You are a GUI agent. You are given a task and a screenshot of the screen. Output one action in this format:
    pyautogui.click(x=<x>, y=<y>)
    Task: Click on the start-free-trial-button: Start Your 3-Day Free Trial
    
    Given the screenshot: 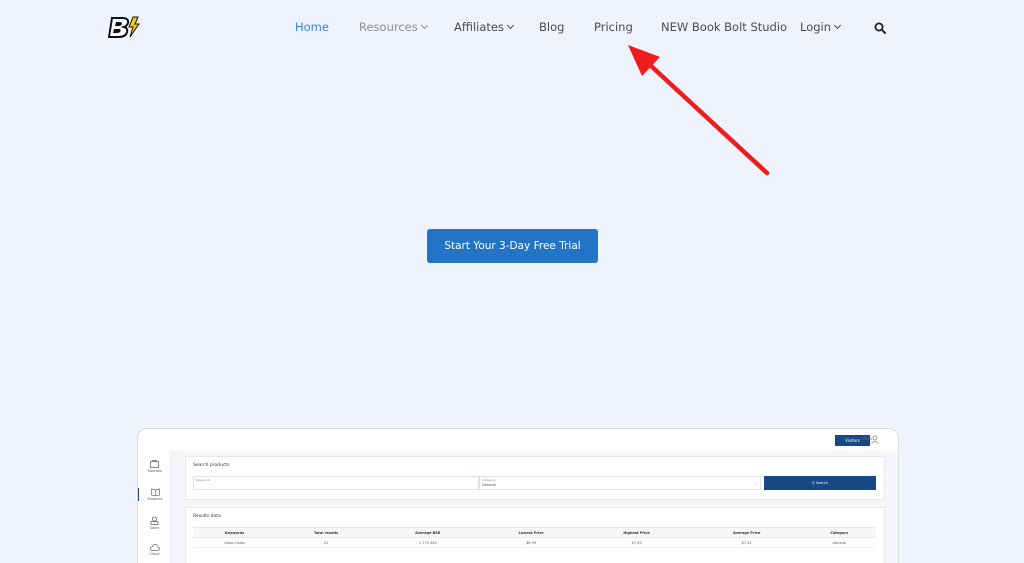 What is the action you would take?
    pyautogui.click(x=512, y=246)
    